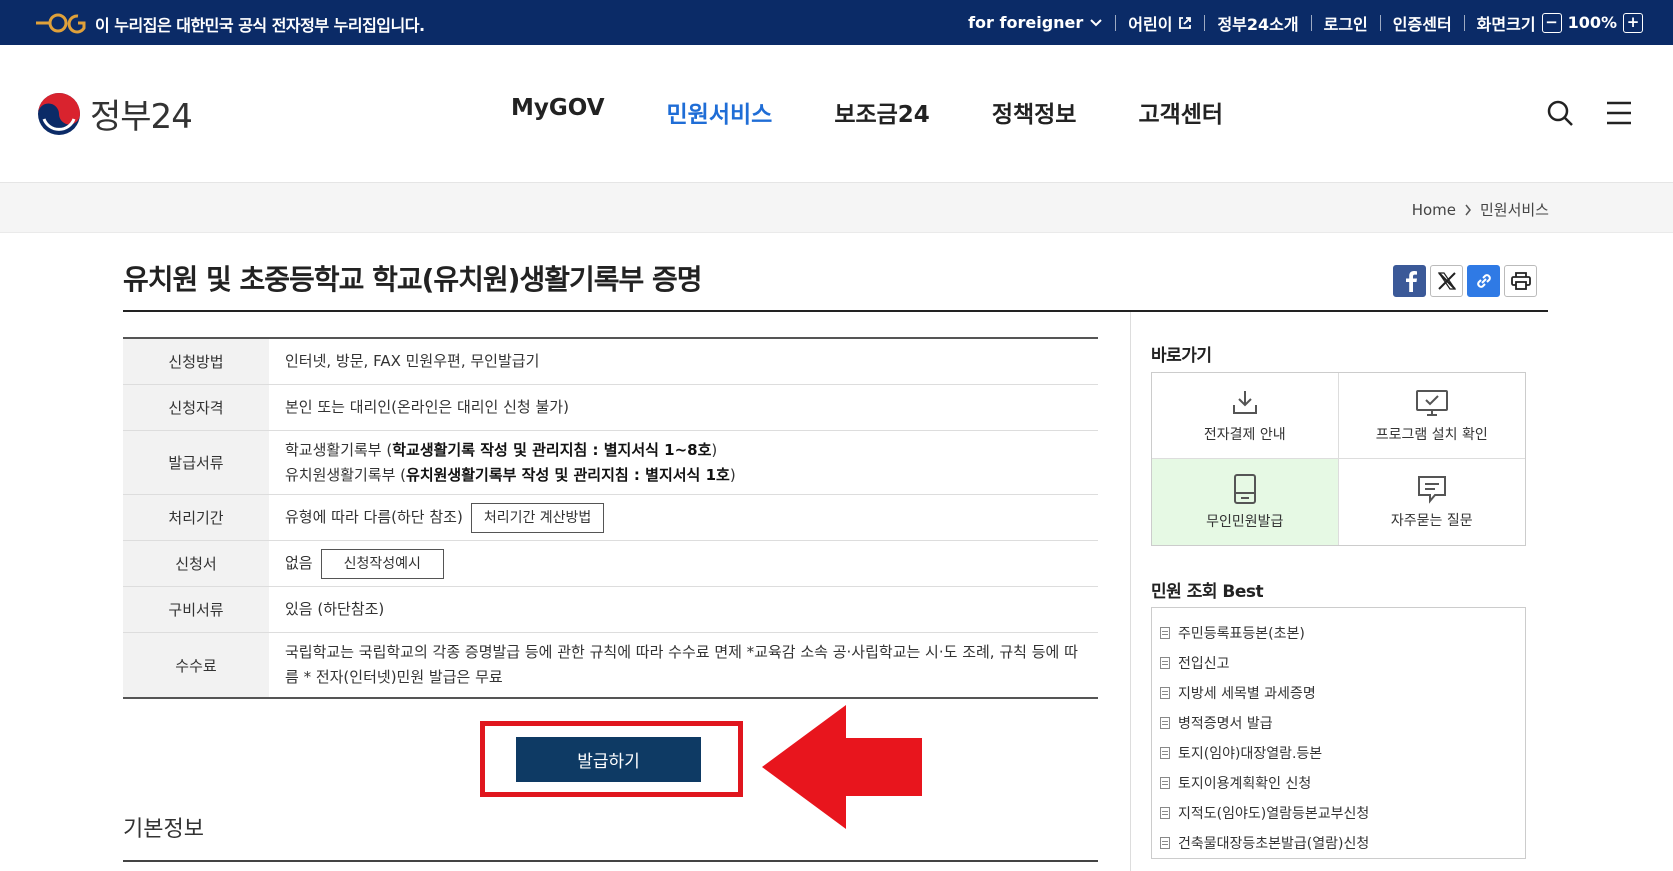 Image resolution: width=1673 pixels, height=871 pixels. What do you see at coordinates (1551, 22) in the screenshot?
I see `zoom-out-button: −` at bounding box center [1551, 22].